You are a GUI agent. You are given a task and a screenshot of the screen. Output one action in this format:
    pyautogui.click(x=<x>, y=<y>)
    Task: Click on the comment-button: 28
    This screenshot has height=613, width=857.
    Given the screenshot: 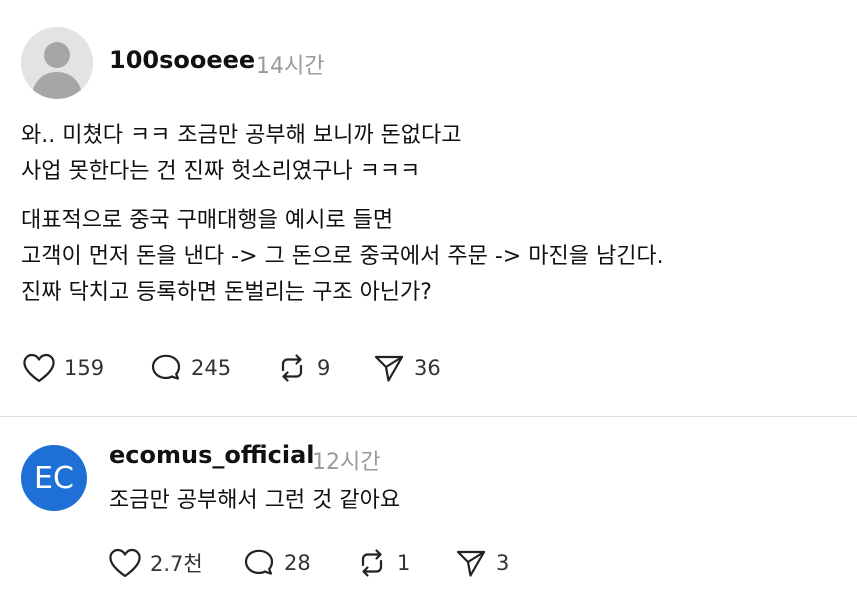 What is the action you would take?
    pyautogui.click(x=298, y=563)
    